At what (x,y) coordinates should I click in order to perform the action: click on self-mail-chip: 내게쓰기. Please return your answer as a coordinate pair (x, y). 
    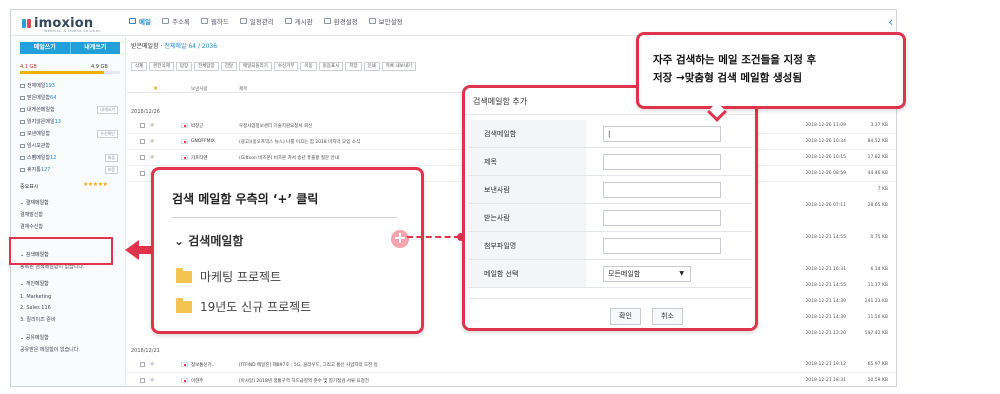
    Looking at the image, I should click on (107, 110).